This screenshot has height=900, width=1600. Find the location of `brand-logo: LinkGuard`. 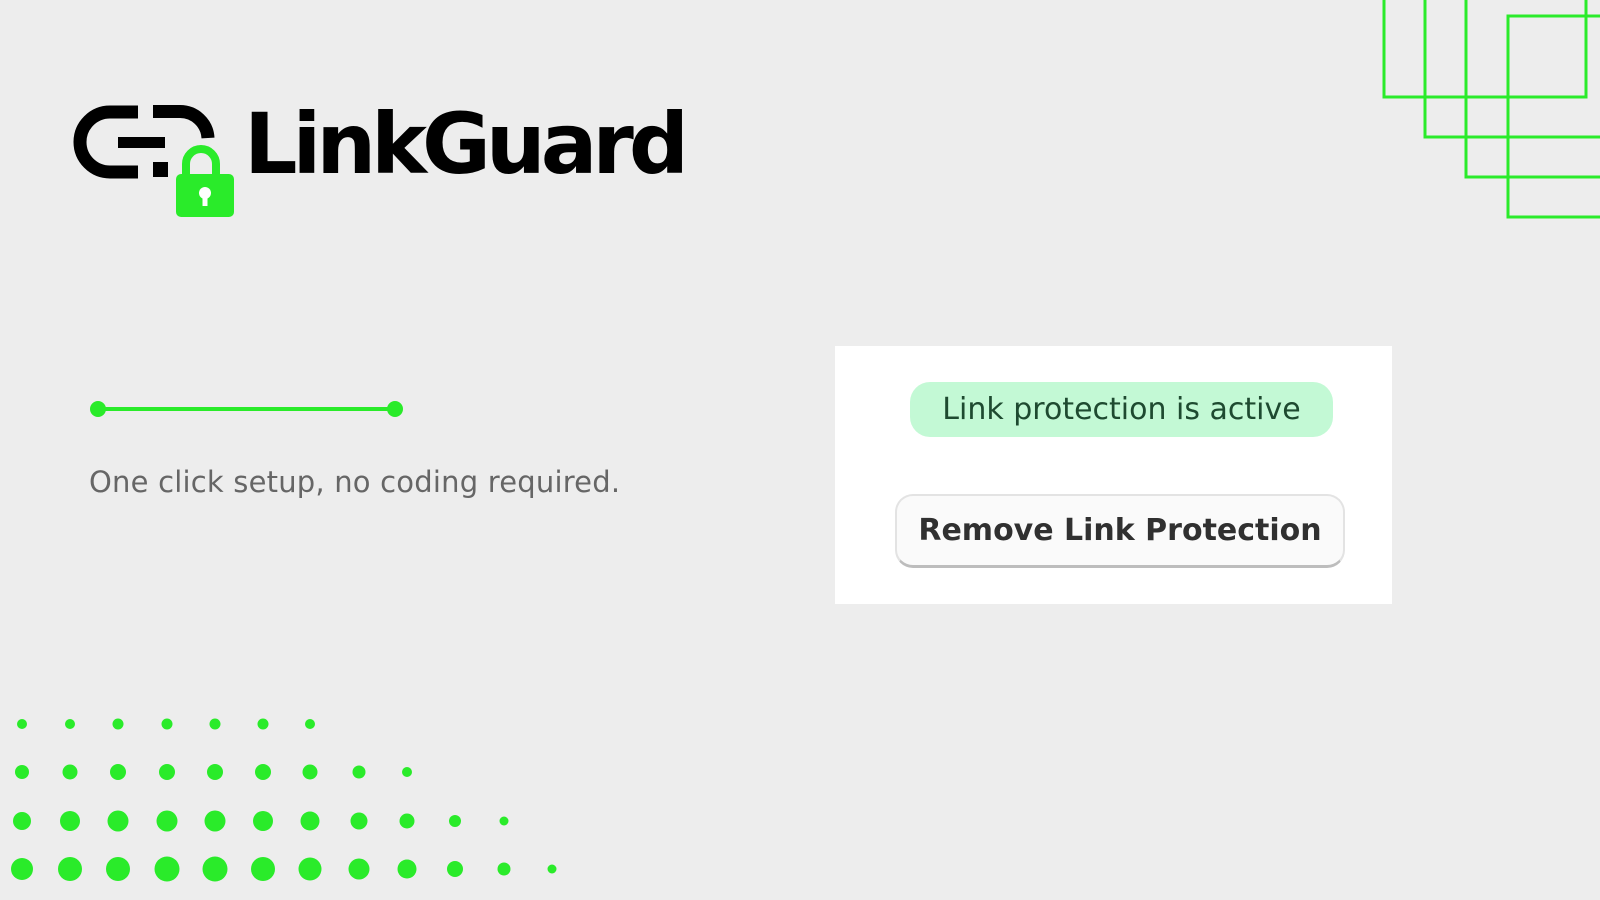

brand-logo: LinkGuard is located at coordinates (380, 160).